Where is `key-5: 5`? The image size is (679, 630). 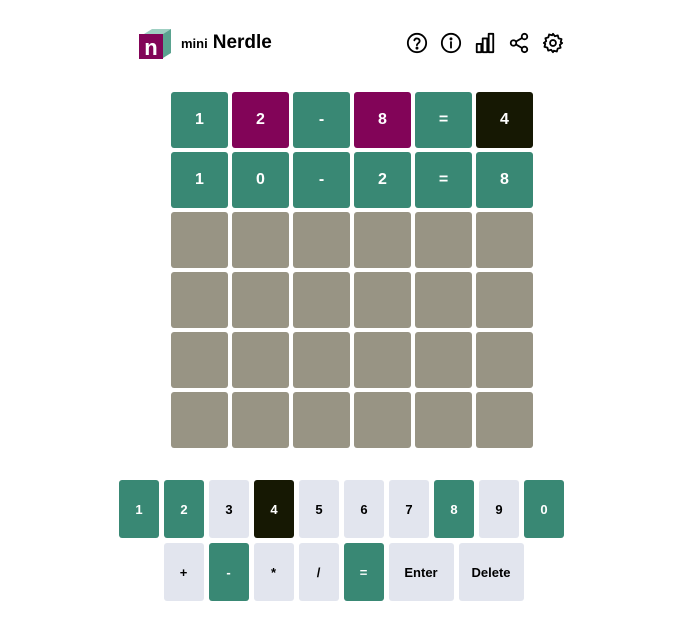
key-5: 5 is located at coordinates (319, 509).